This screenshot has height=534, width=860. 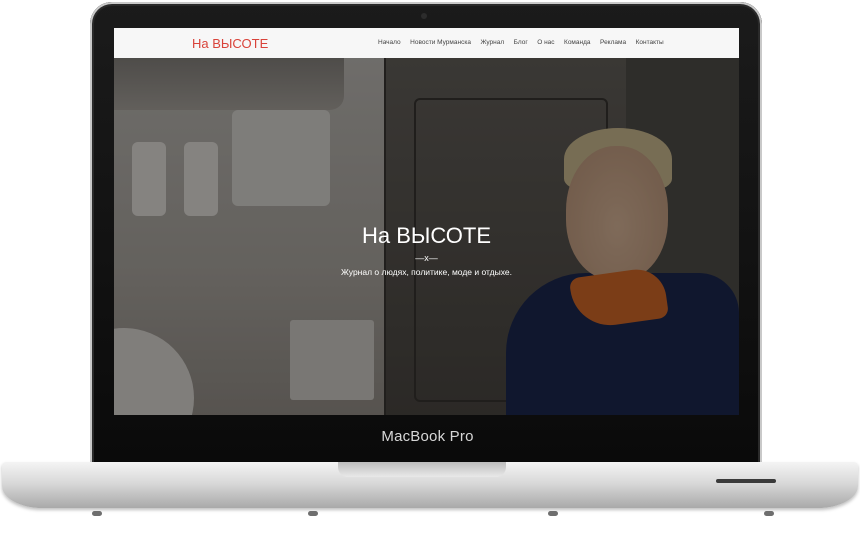 I want to click on menu-item-about: О нас, so click(x=545, y=42).